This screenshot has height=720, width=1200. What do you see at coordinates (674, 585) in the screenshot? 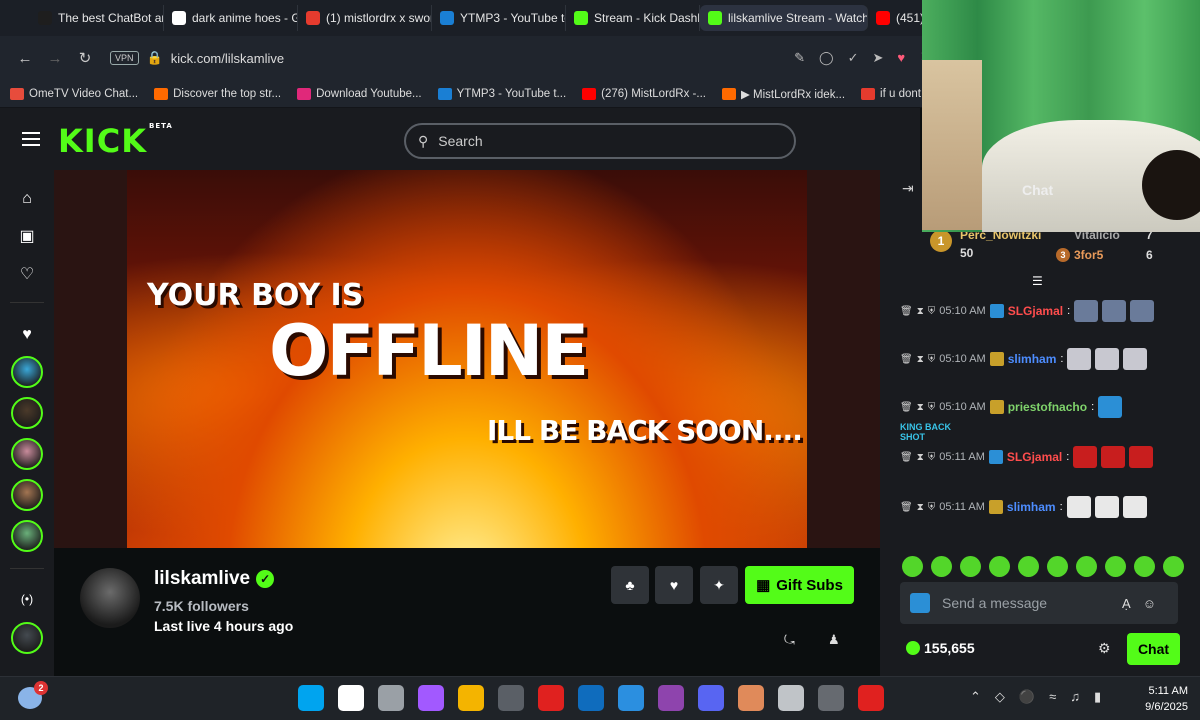
I see `follow-heart-button: ♥` at bounding box center [674, 585].